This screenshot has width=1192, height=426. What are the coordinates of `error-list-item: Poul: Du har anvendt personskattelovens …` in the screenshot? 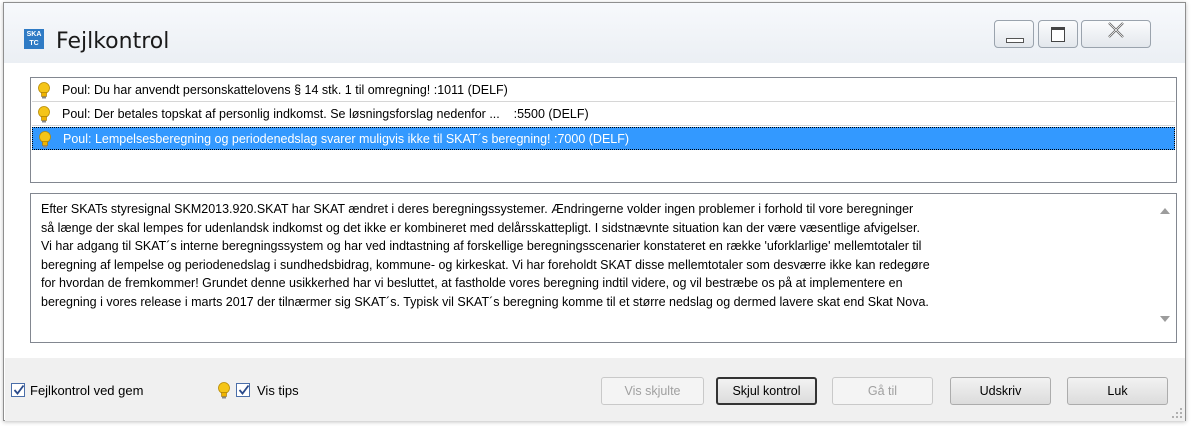 It's located at (603, 90).